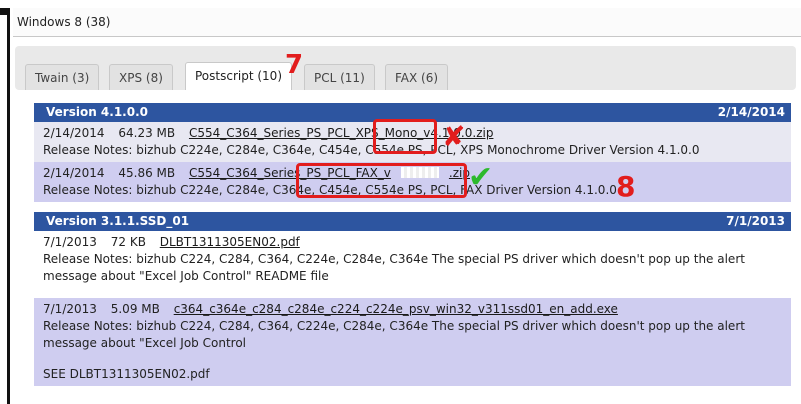  What do you see at coordinates (147, 173) in the screenshot?
I see `entry-size: 45.86 MB` at bounding box center [147, 173].